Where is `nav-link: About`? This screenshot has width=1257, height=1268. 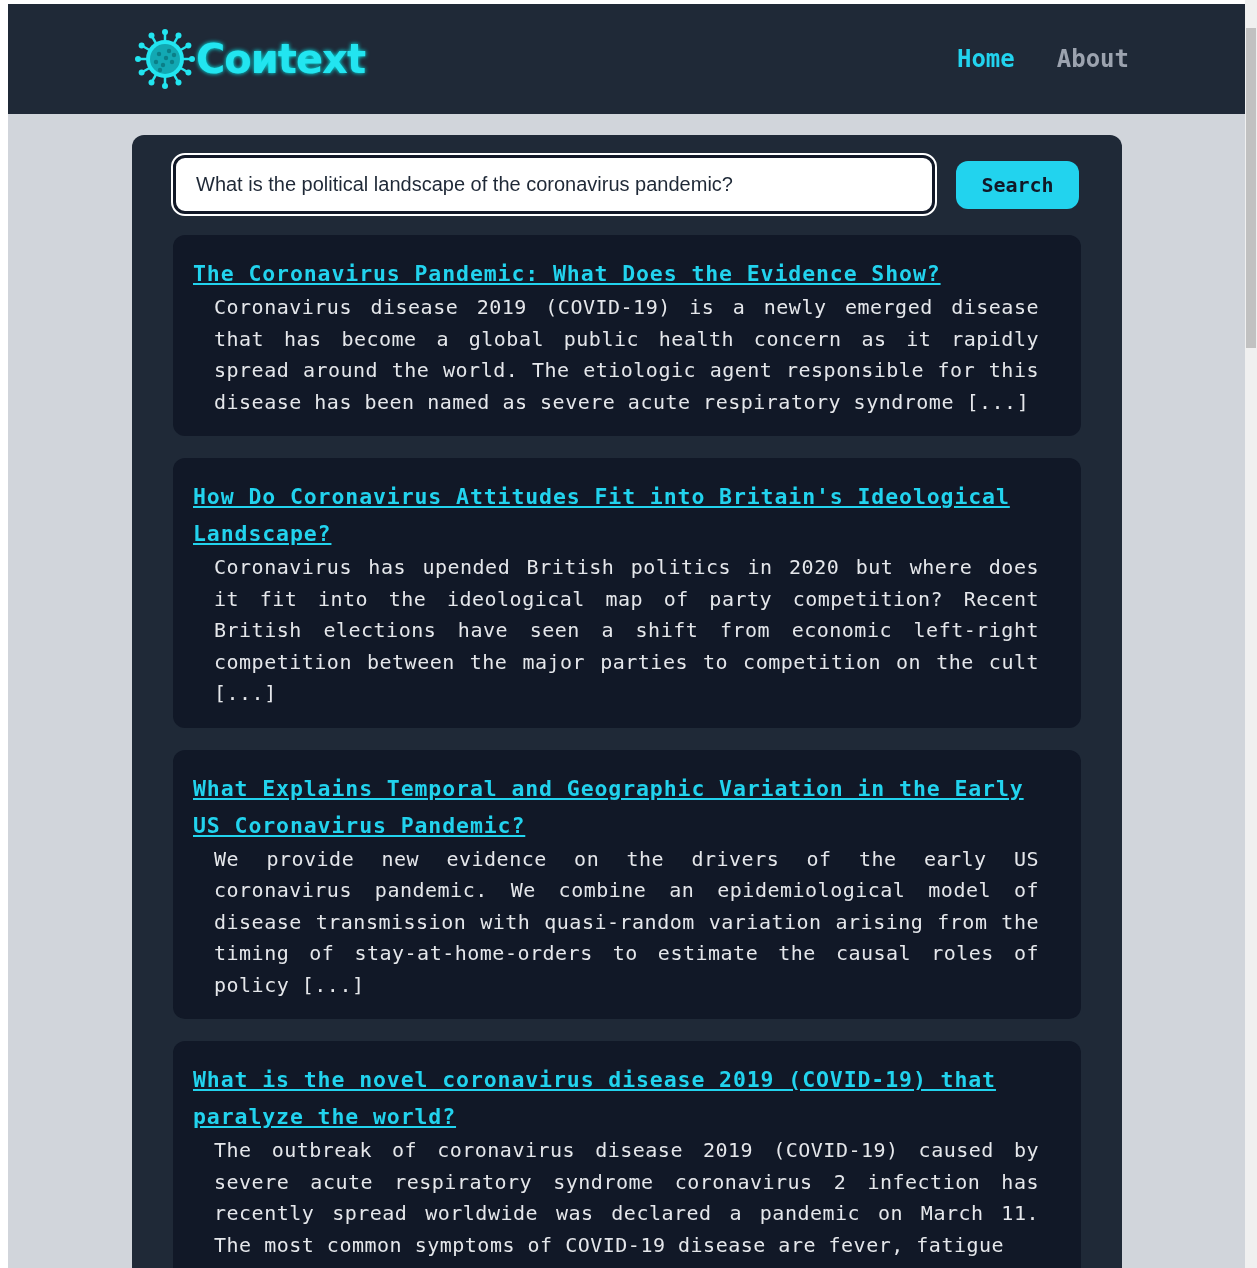 nav-link: About is located at coordinates (1092, 59).